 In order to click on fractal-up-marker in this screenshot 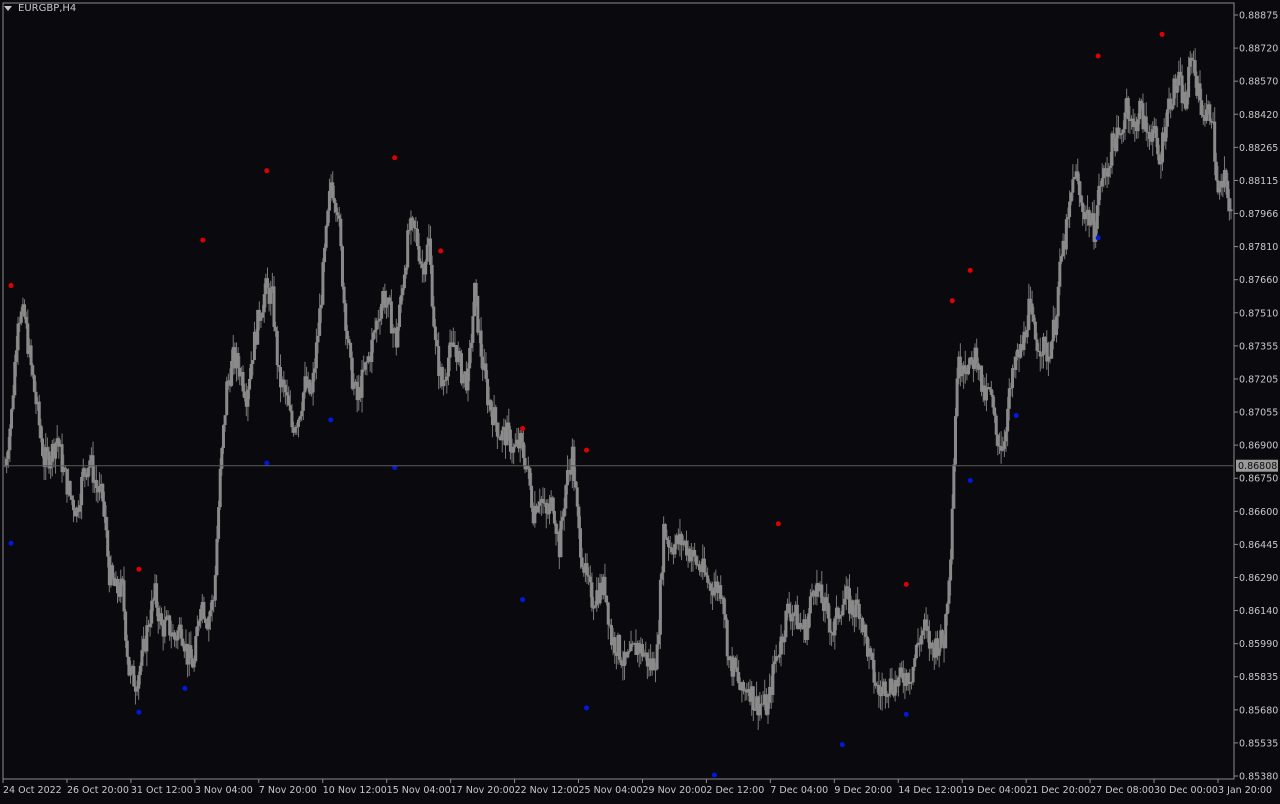, I will do `click(139, 569)`.